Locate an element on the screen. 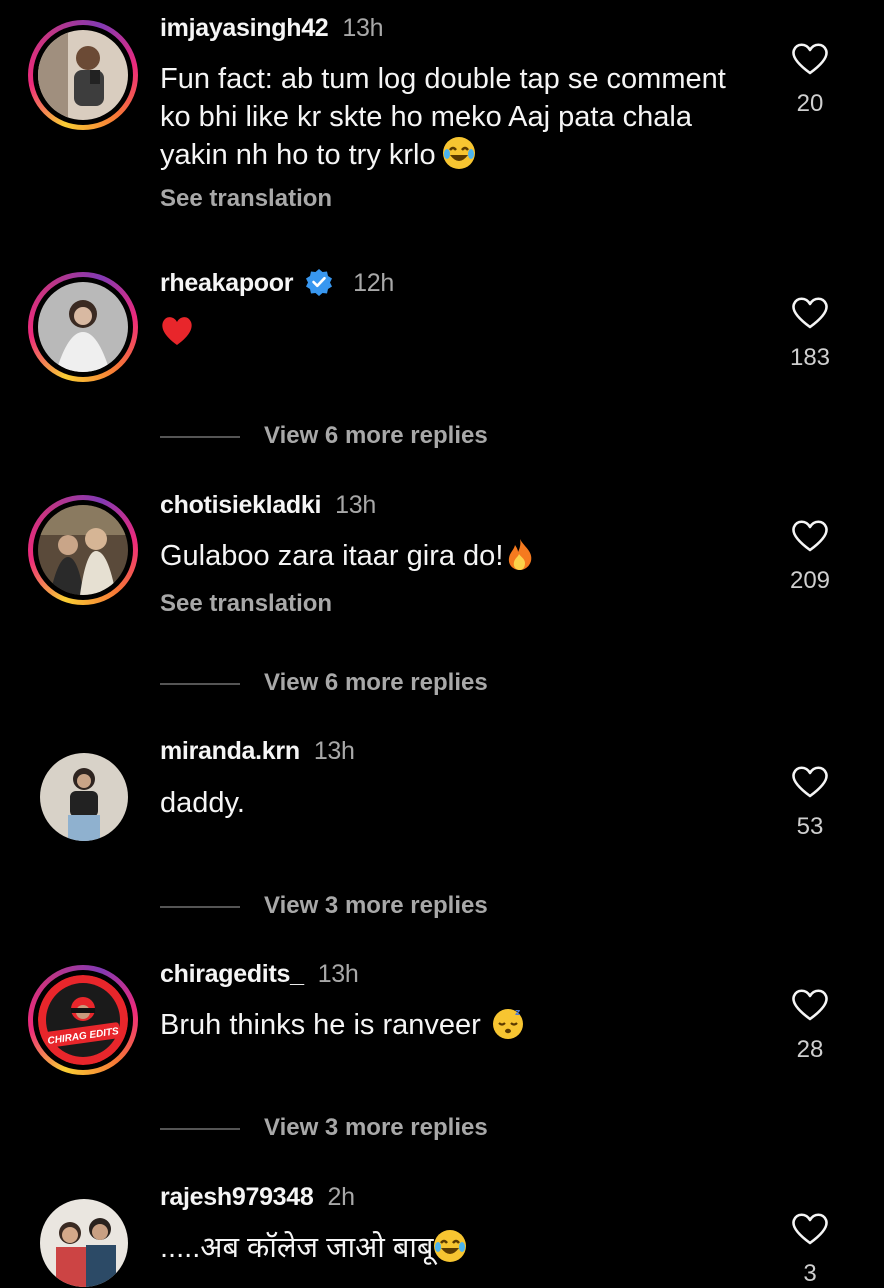  comment-text: Gulaboo zara itaar gira do! is located at coordinates (460, 556).